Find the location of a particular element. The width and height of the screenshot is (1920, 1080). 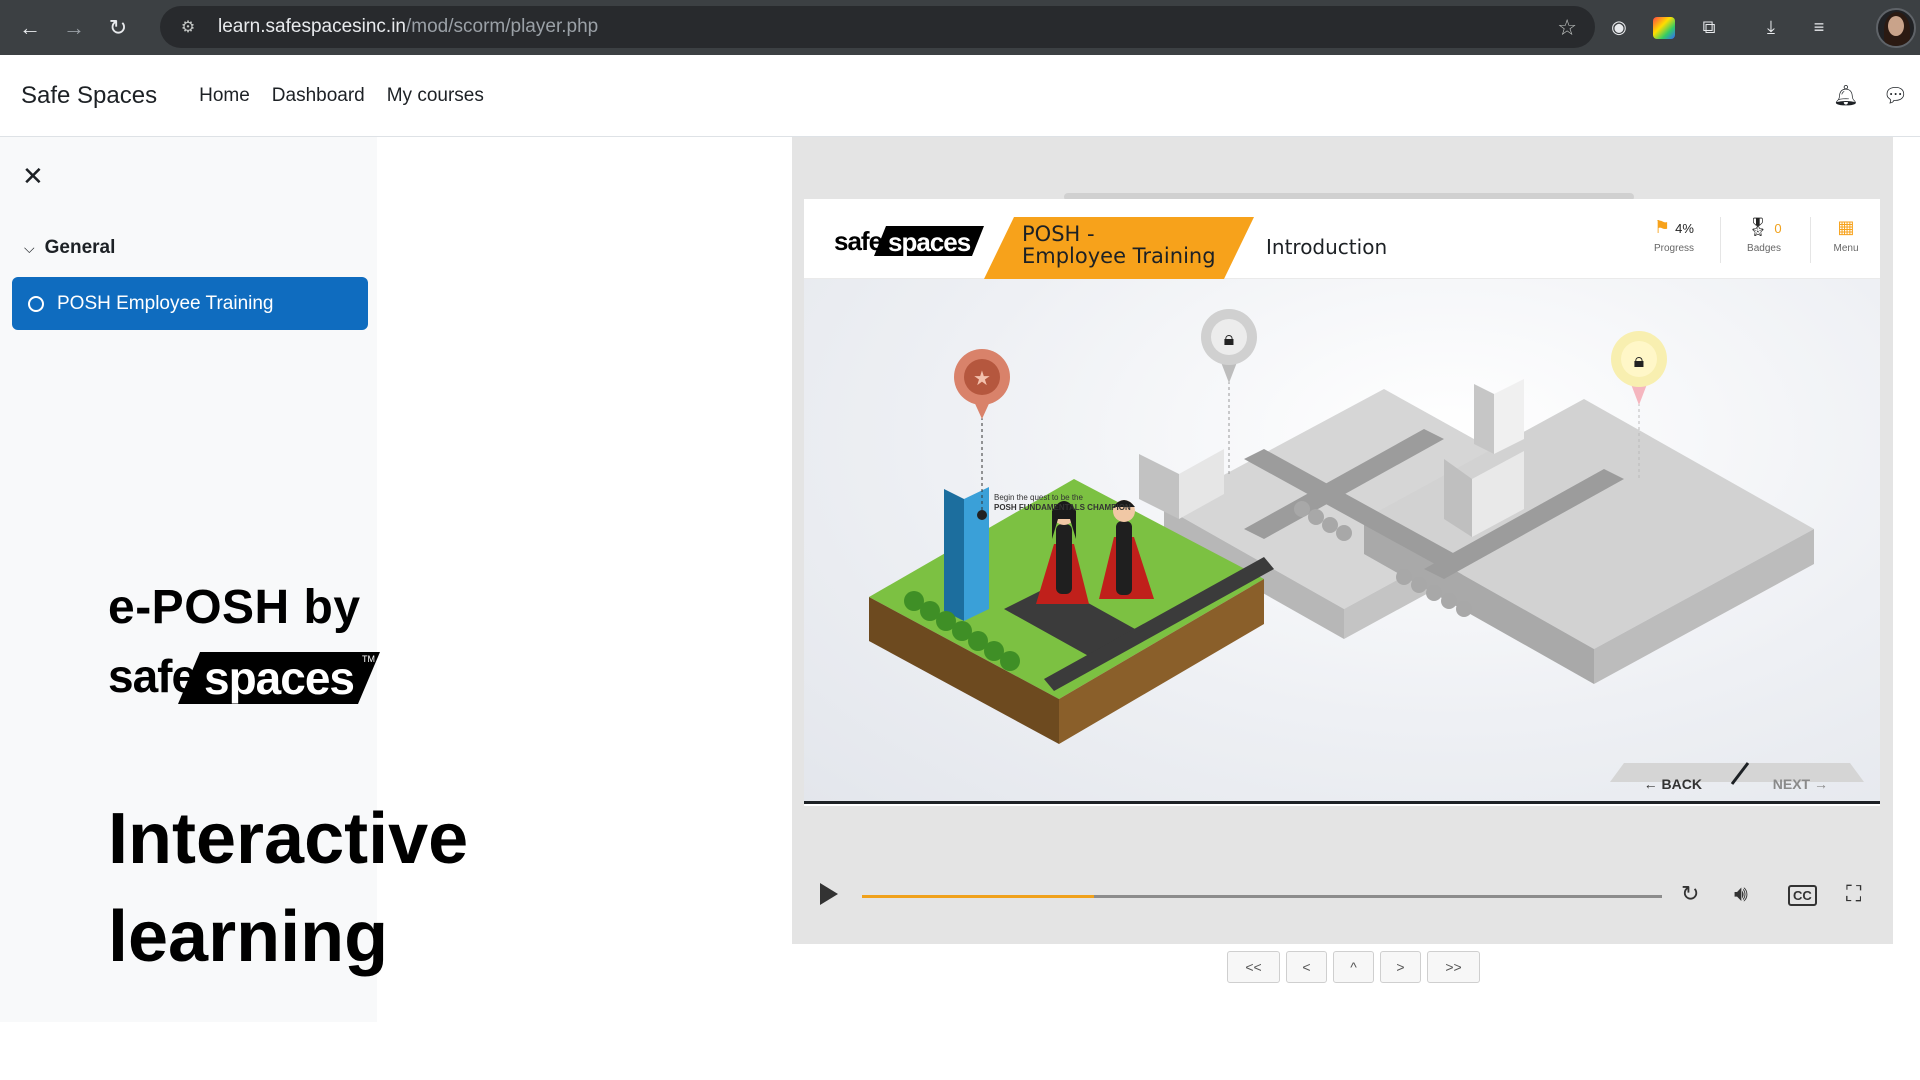

mini-logo-spaces: spaces is located at coordinates (929, 242).